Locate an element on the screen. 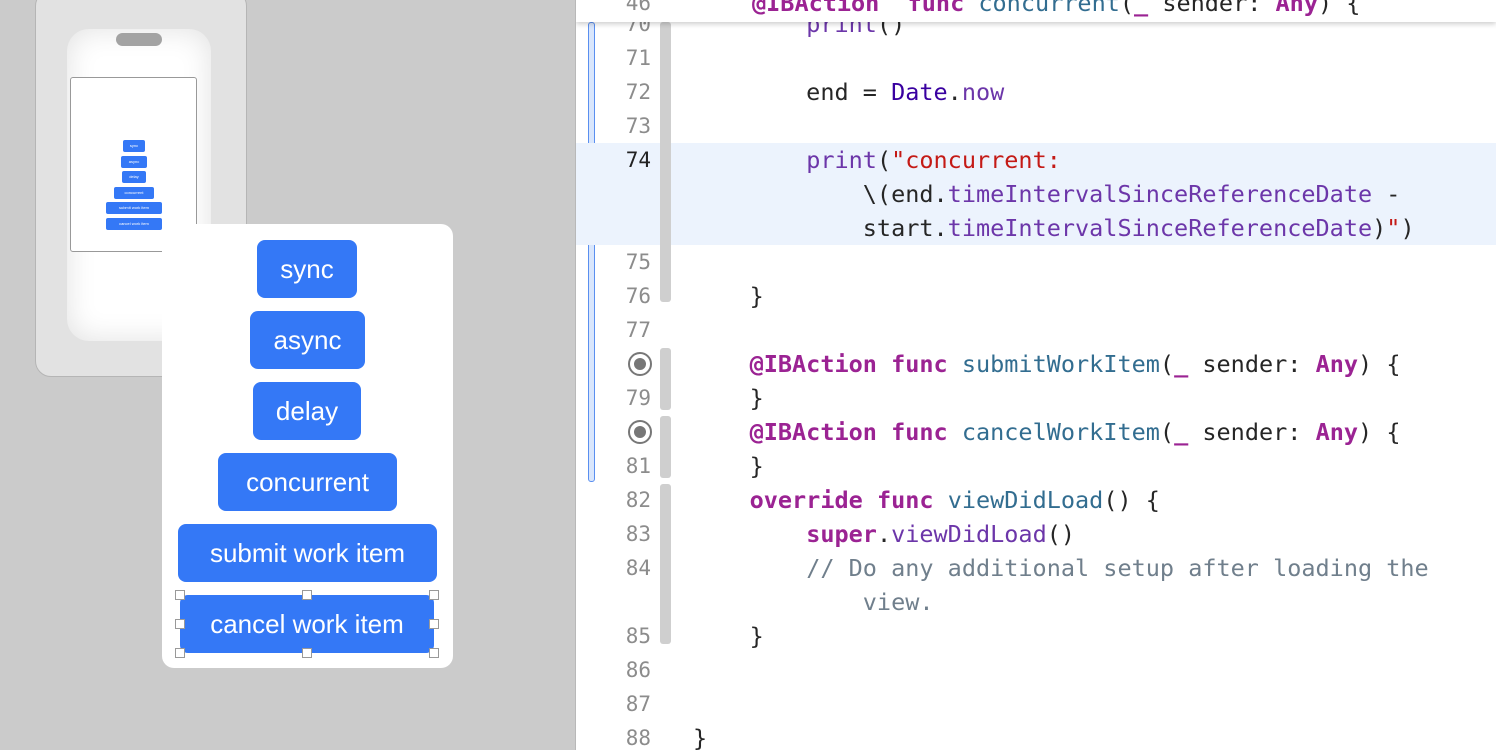  code-line: 75 is located at coordinates (1036, 262).